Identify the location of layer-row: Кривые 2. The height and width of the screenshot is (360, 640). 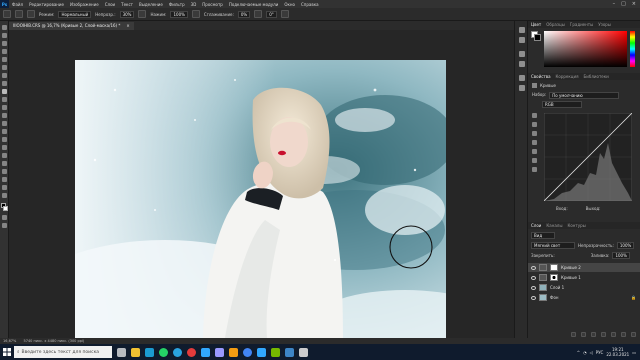
(584, 267).